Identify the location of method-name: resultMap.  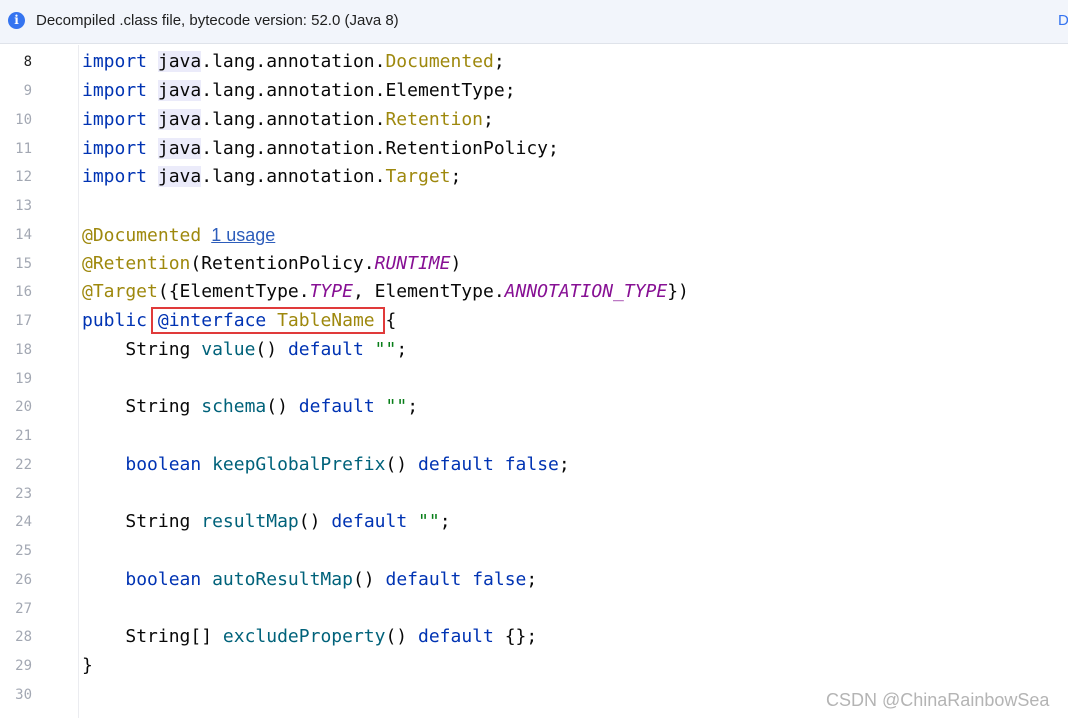
(250, 521).